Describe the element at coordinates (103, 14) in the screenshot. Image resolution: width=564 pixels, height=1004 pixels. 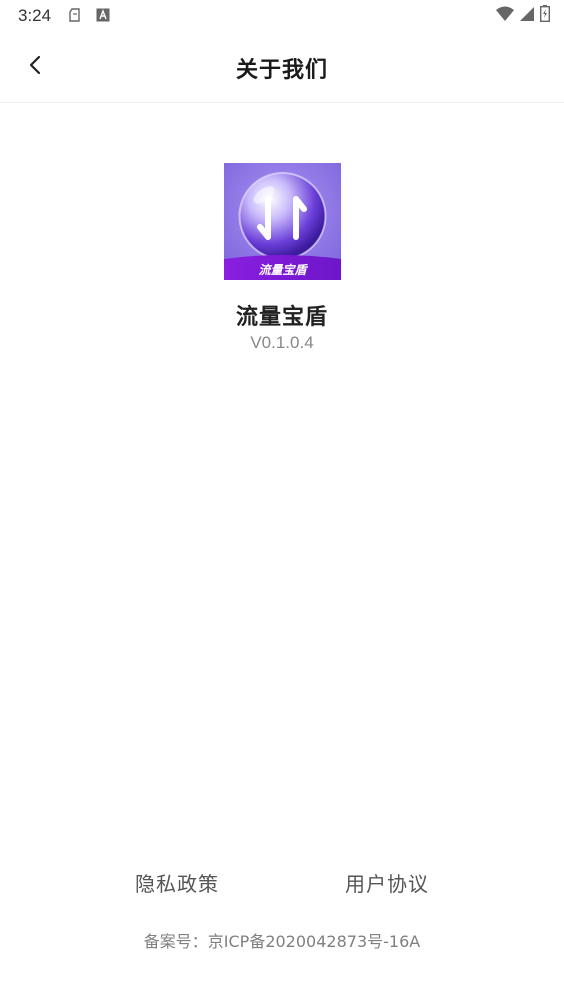
I see `font-a-icon` at that location.